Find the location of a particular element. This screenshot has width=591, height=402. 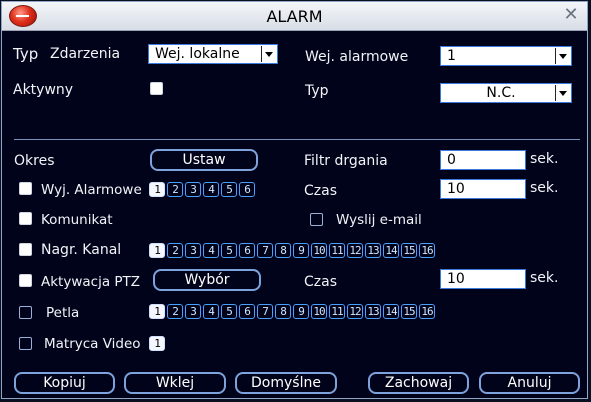

title-bar: ALARM ✕ is located at coordinates (294, 16).